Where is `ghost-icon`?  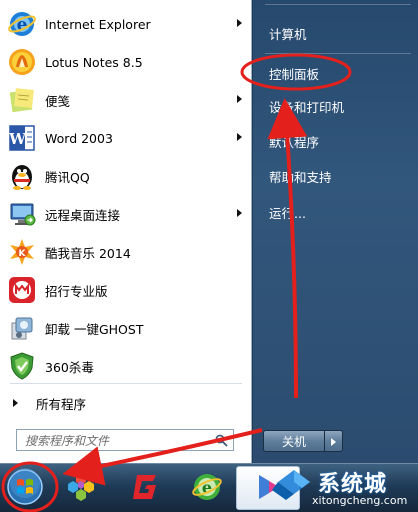 ghost-icon is located at coordinates (22, 328).